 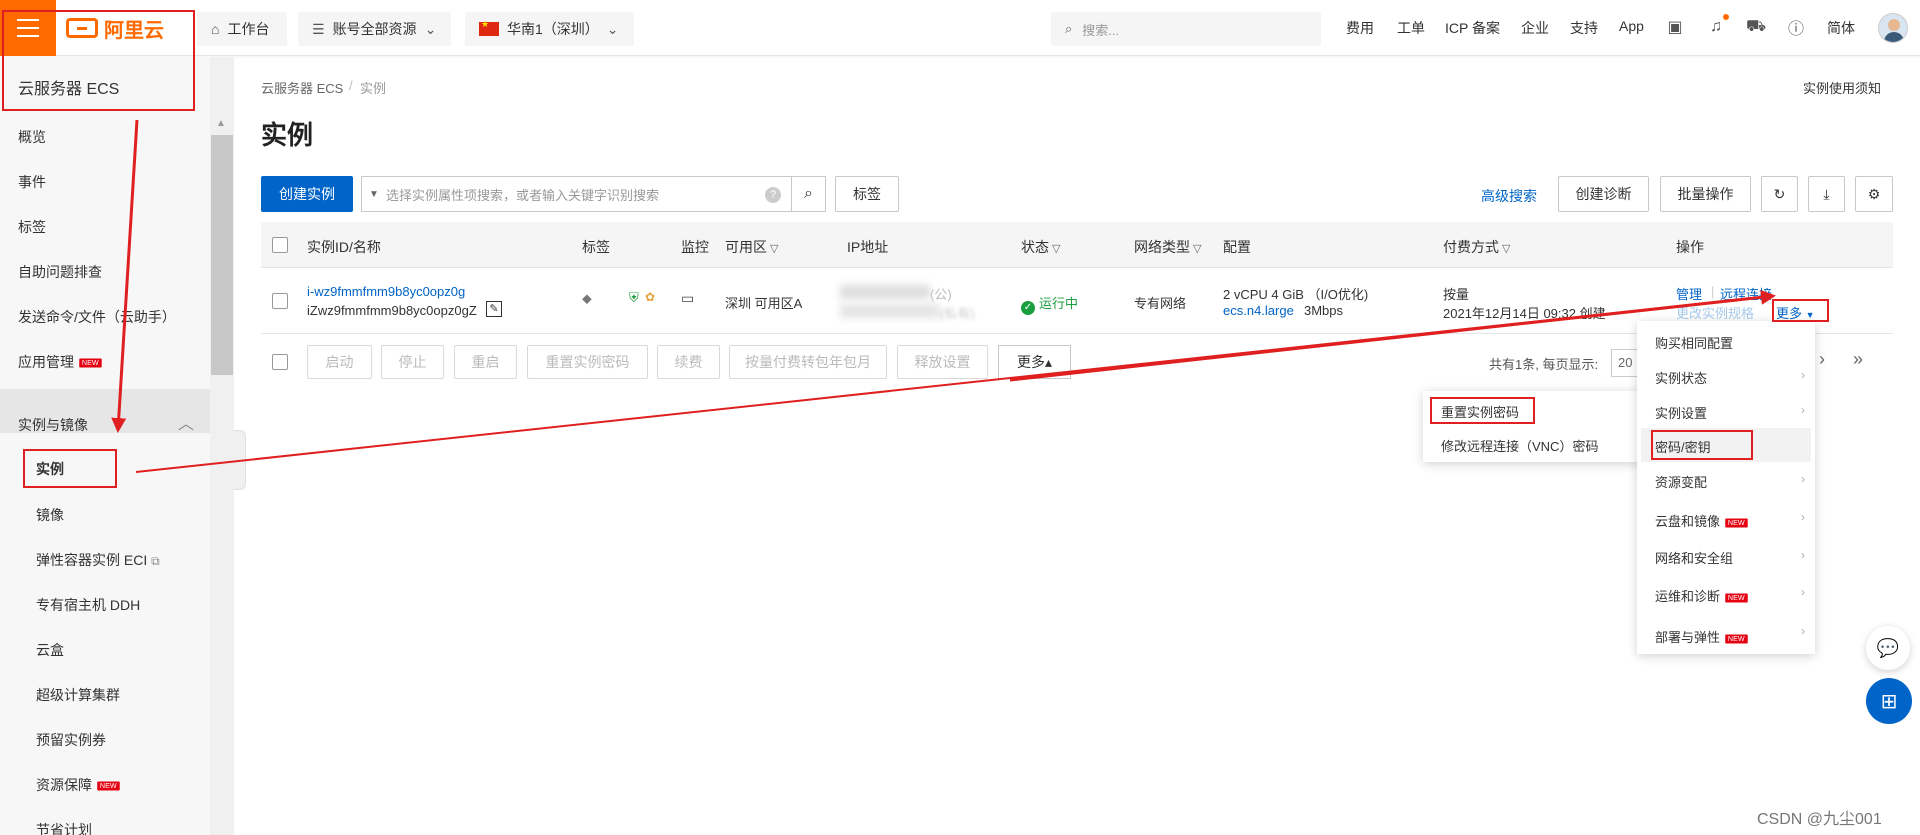 What do you see at coordinates (32, 137) in the screenshot?
I see `sidebar-item-overview: 概览` at bounding box center [32, 137].